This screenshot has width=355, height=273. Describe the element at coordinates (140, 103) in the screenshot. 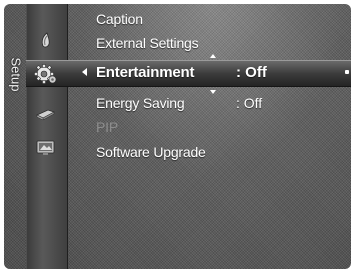

I see `menu-item-energy-saving: Energy Saving` at that location.